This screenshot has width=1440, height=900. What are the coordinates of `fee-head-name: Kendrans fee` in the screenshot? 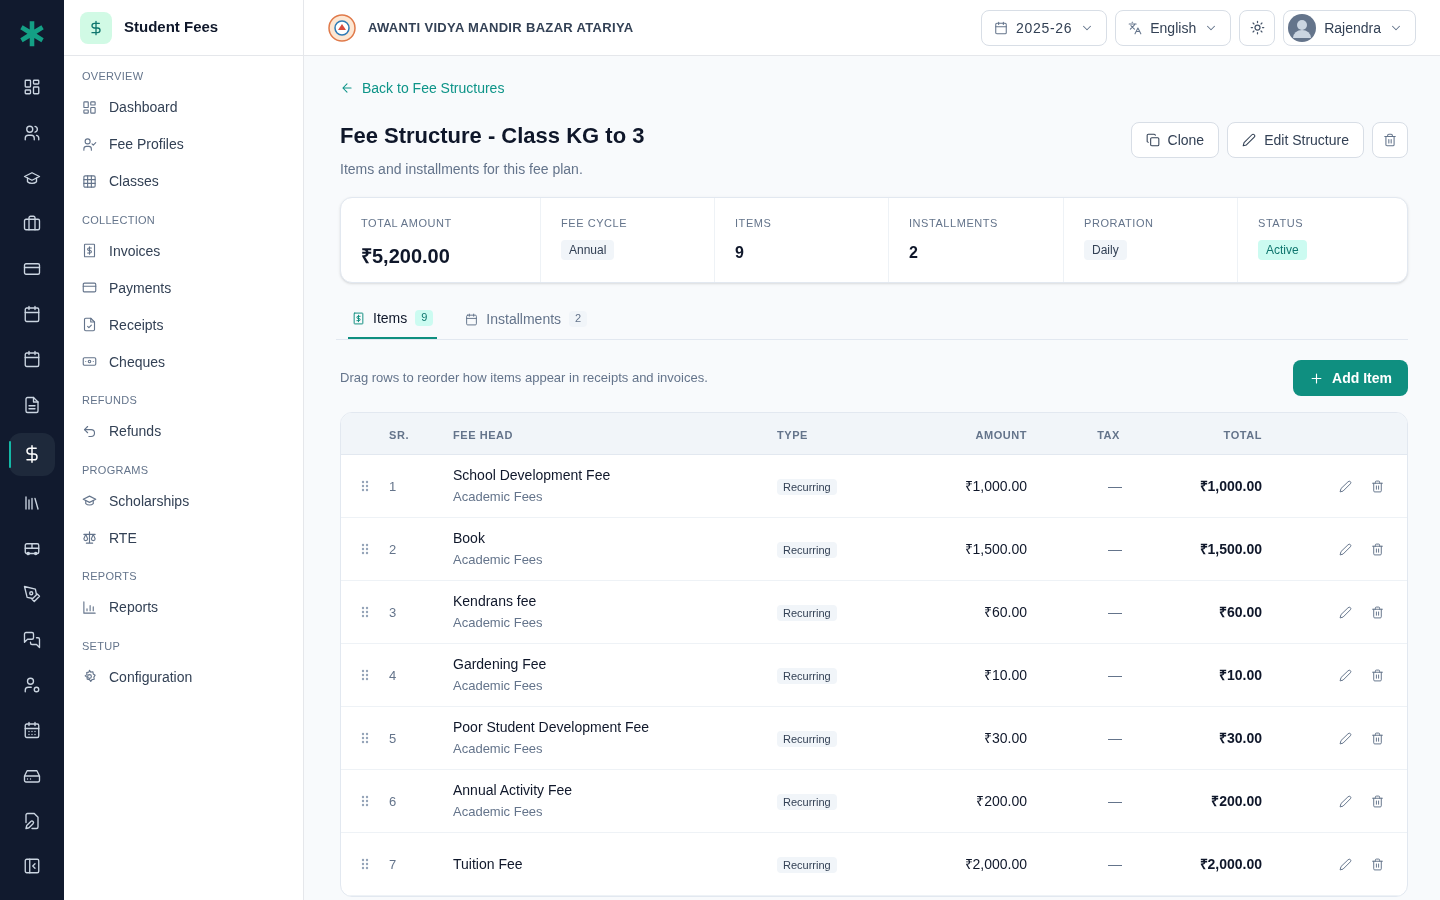 It's located at (495, 602).